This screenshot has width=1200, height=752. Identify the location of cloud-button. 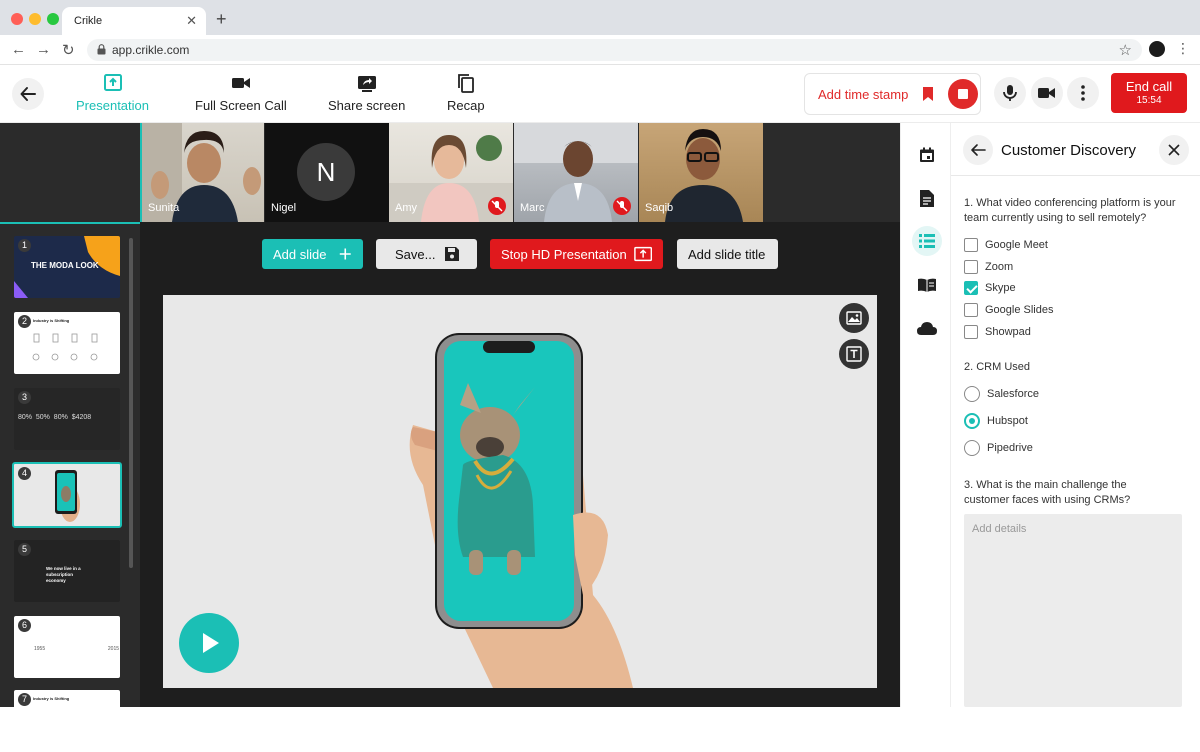
(927, 328).